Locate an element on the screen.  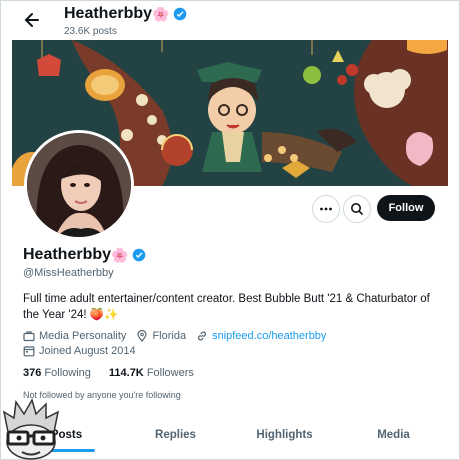
topbar-name-emoji: 🌸 is located at coordinates (161, 13).